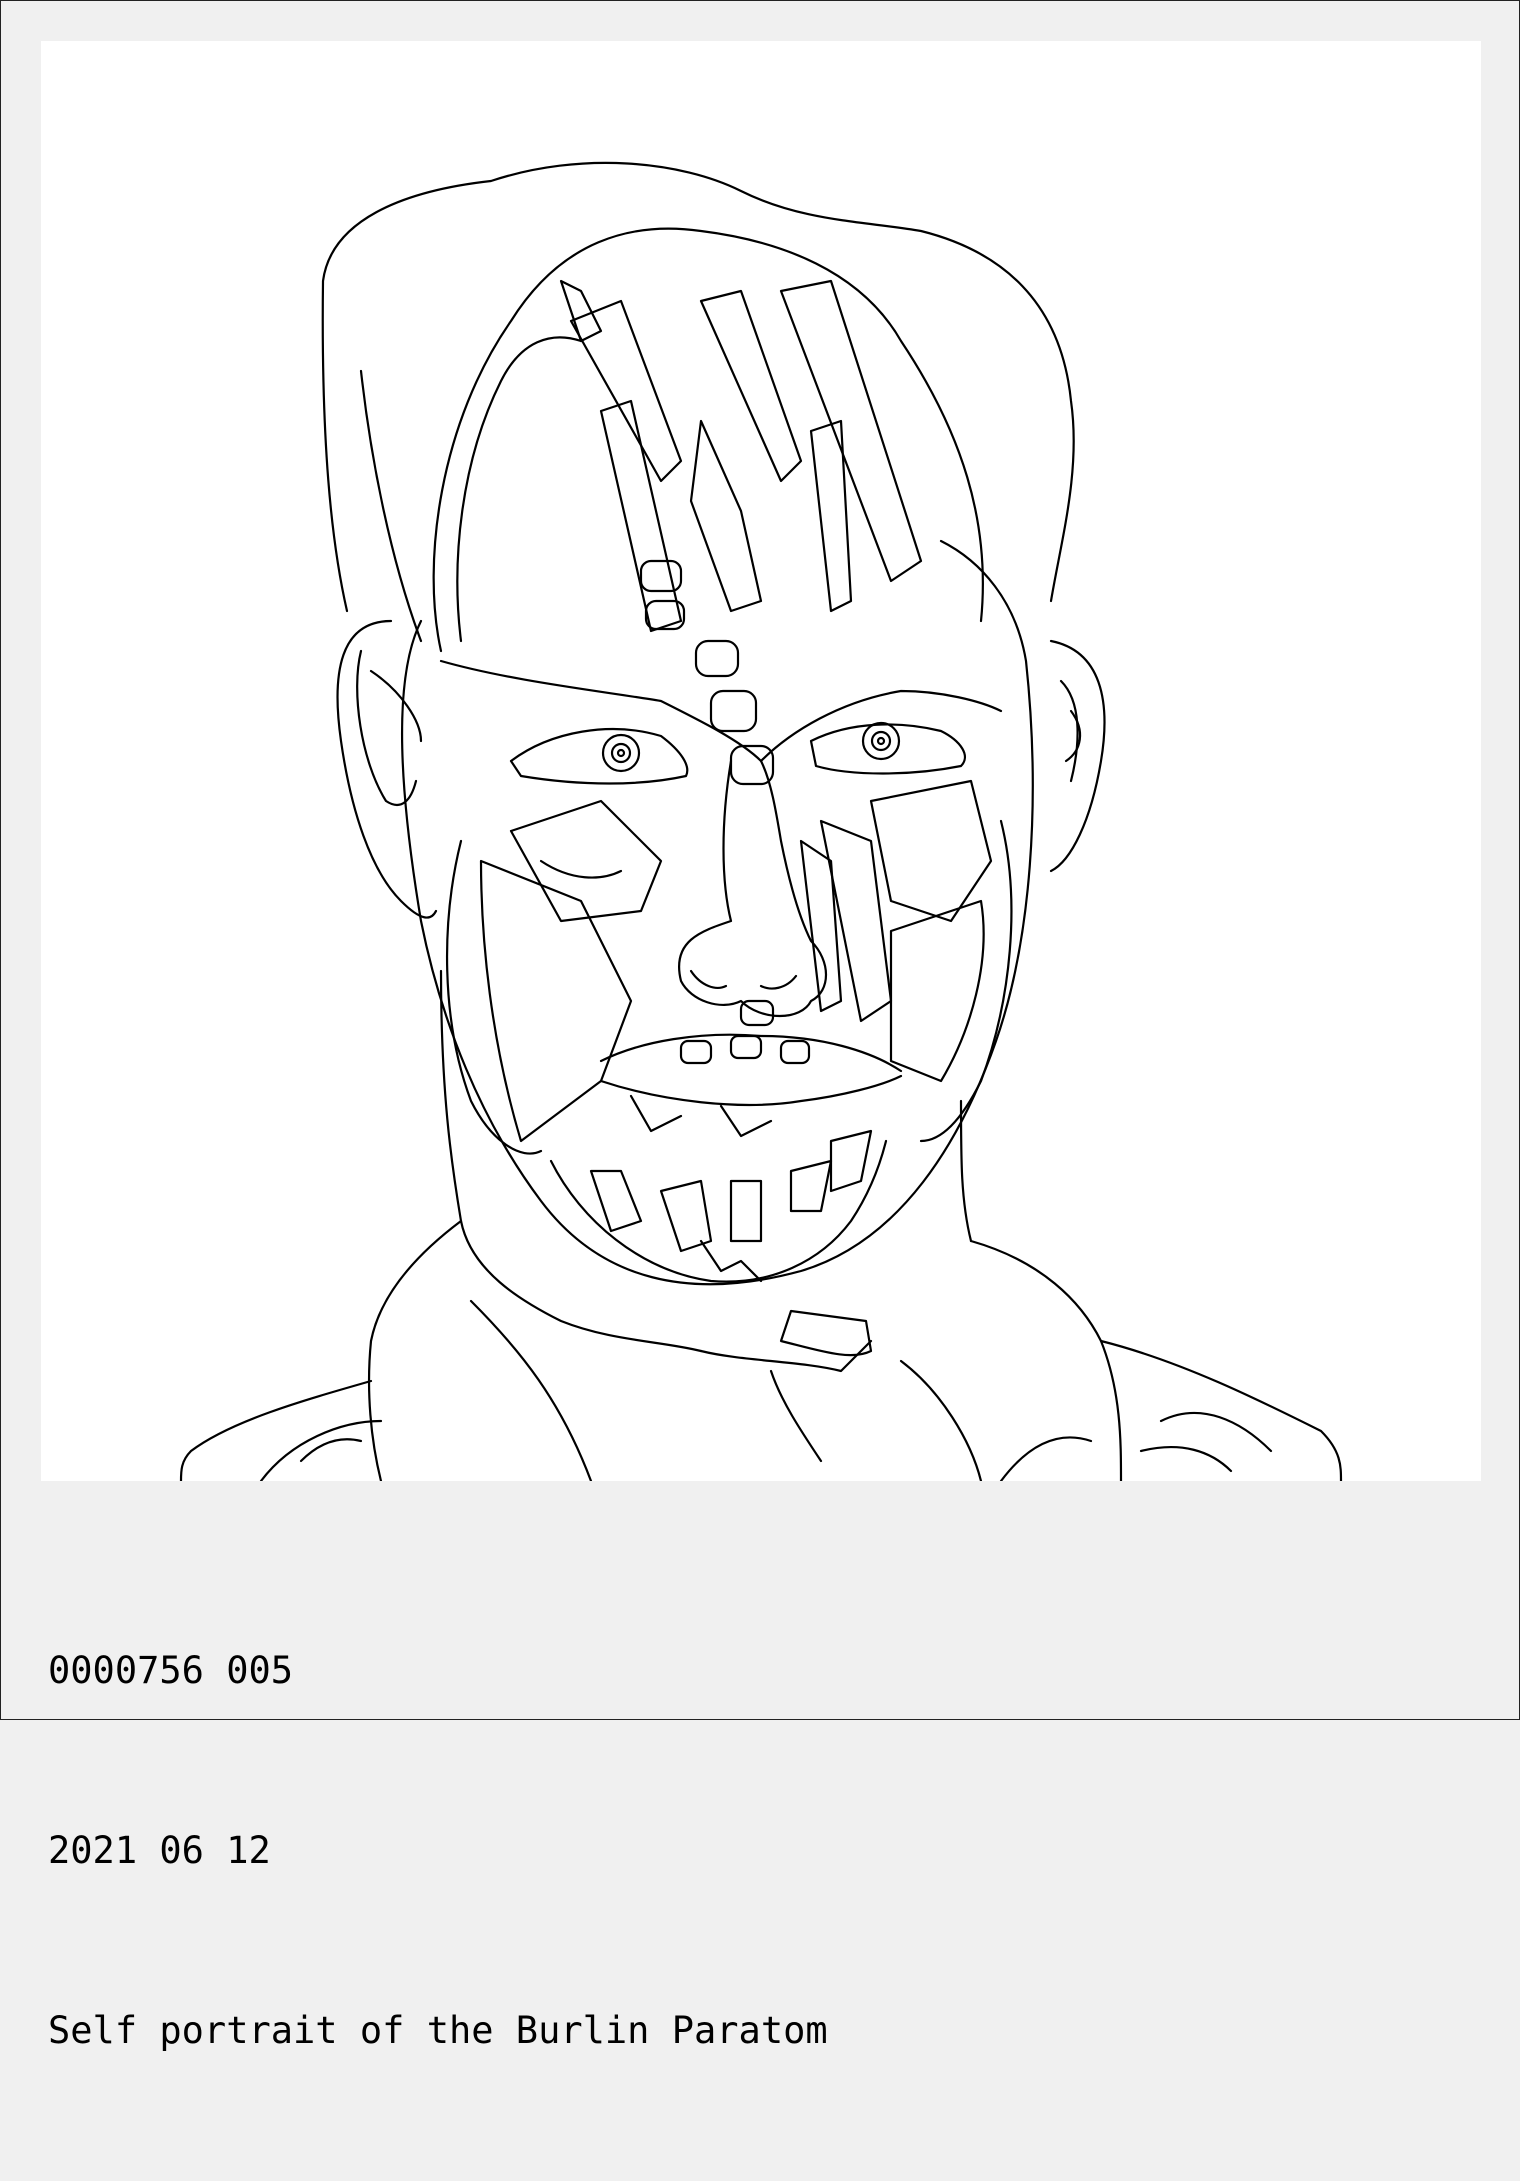 The height and width of the screenshot is (2181, 1520). Describe the element at coordinates (171, 1670) in the screenshot. I see `catalog-number: 0000756 005` at that location.